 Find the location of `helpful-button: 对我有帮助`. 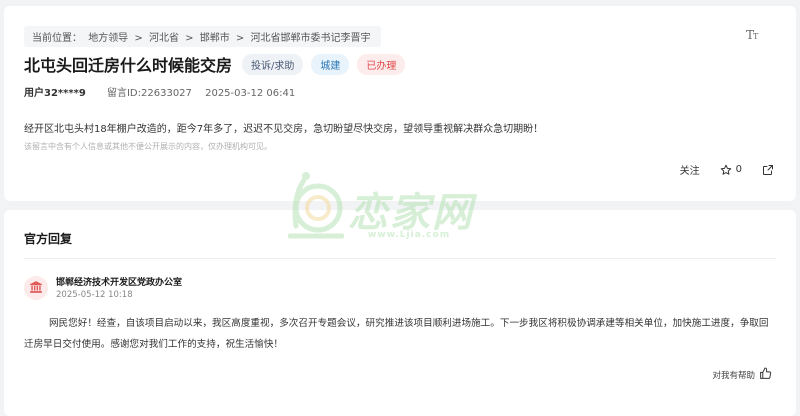

helpful-button: 对我有帮助 is located at coordinates (742, 375).